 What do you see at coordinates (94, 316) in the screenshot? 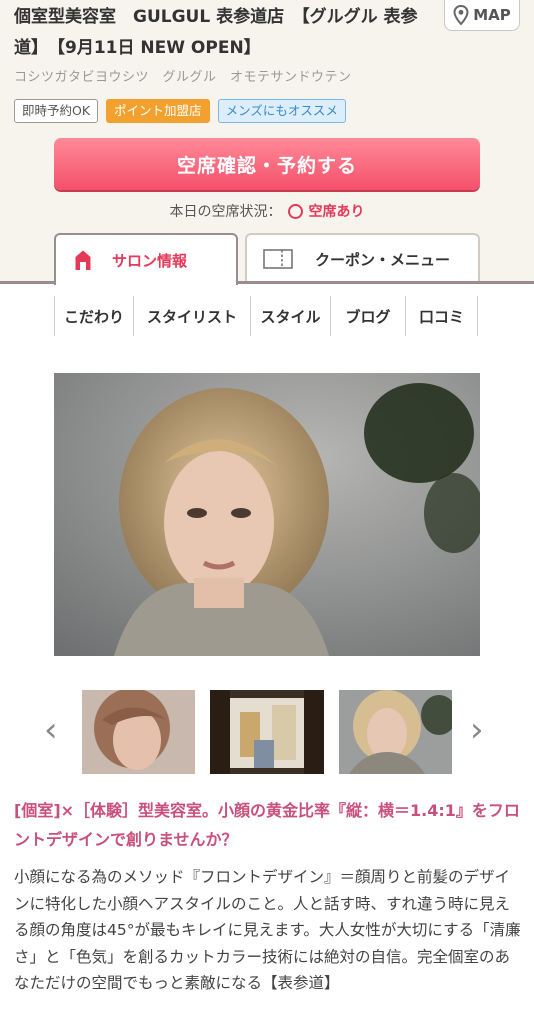
I see `subnav-kodawari: こだわり` at bounding box center [94, 316].